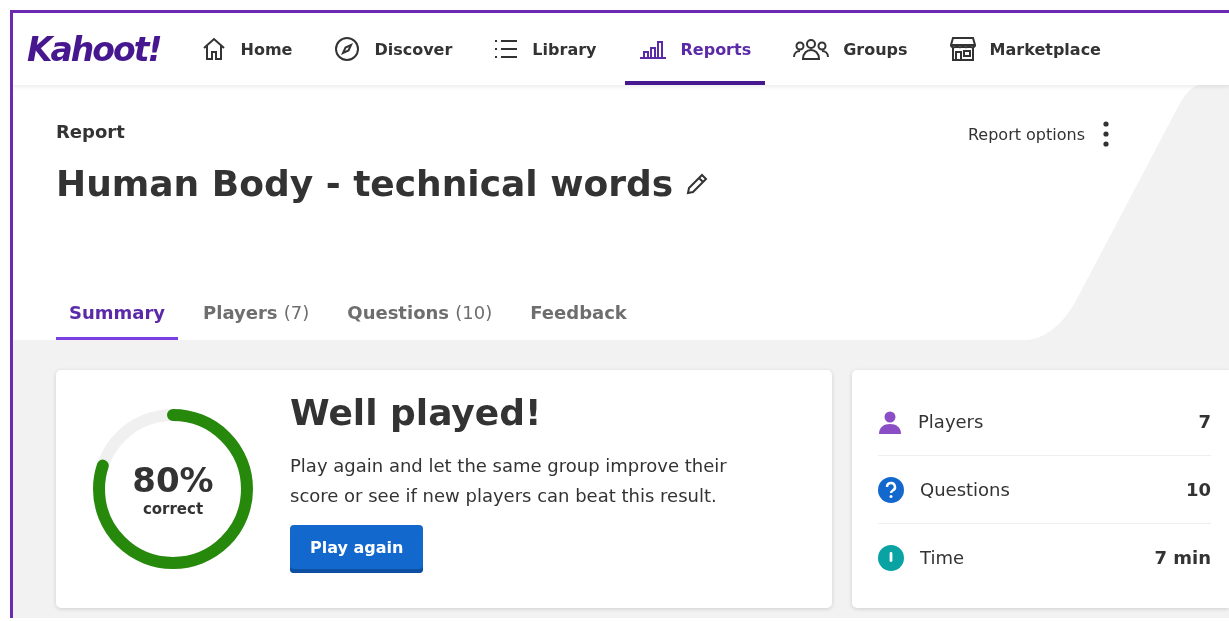 This screenshot has width=1229, height=621. What do you see at coordinates (509, 481) in the screenshot?
I see `summary-text: Play again and let the same group improve their score or see if new players can beat this result.` at bounding box center [509, 481].